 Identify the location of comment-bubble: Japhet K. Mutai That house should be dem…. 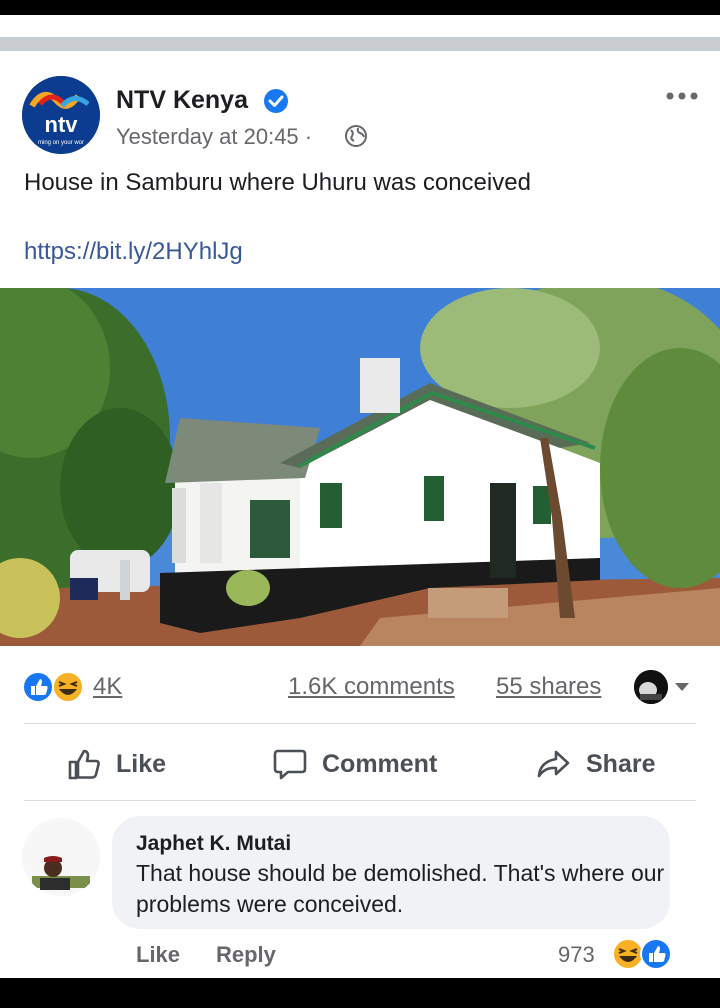
(391, 872).